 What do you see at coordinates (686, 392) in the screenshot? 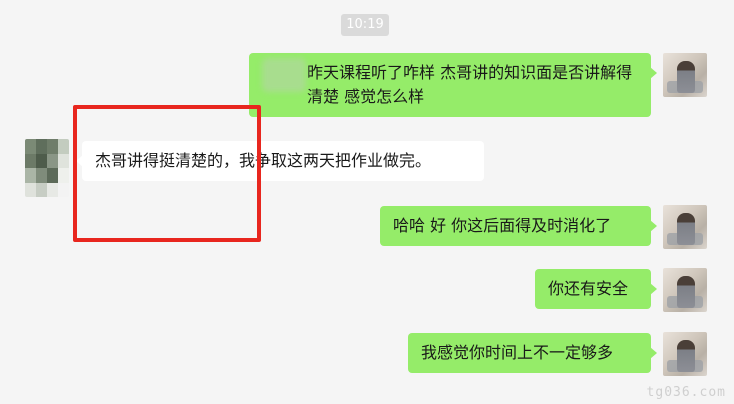
I see `watermark-text: tg036.com` at bounding box center [686, 392].